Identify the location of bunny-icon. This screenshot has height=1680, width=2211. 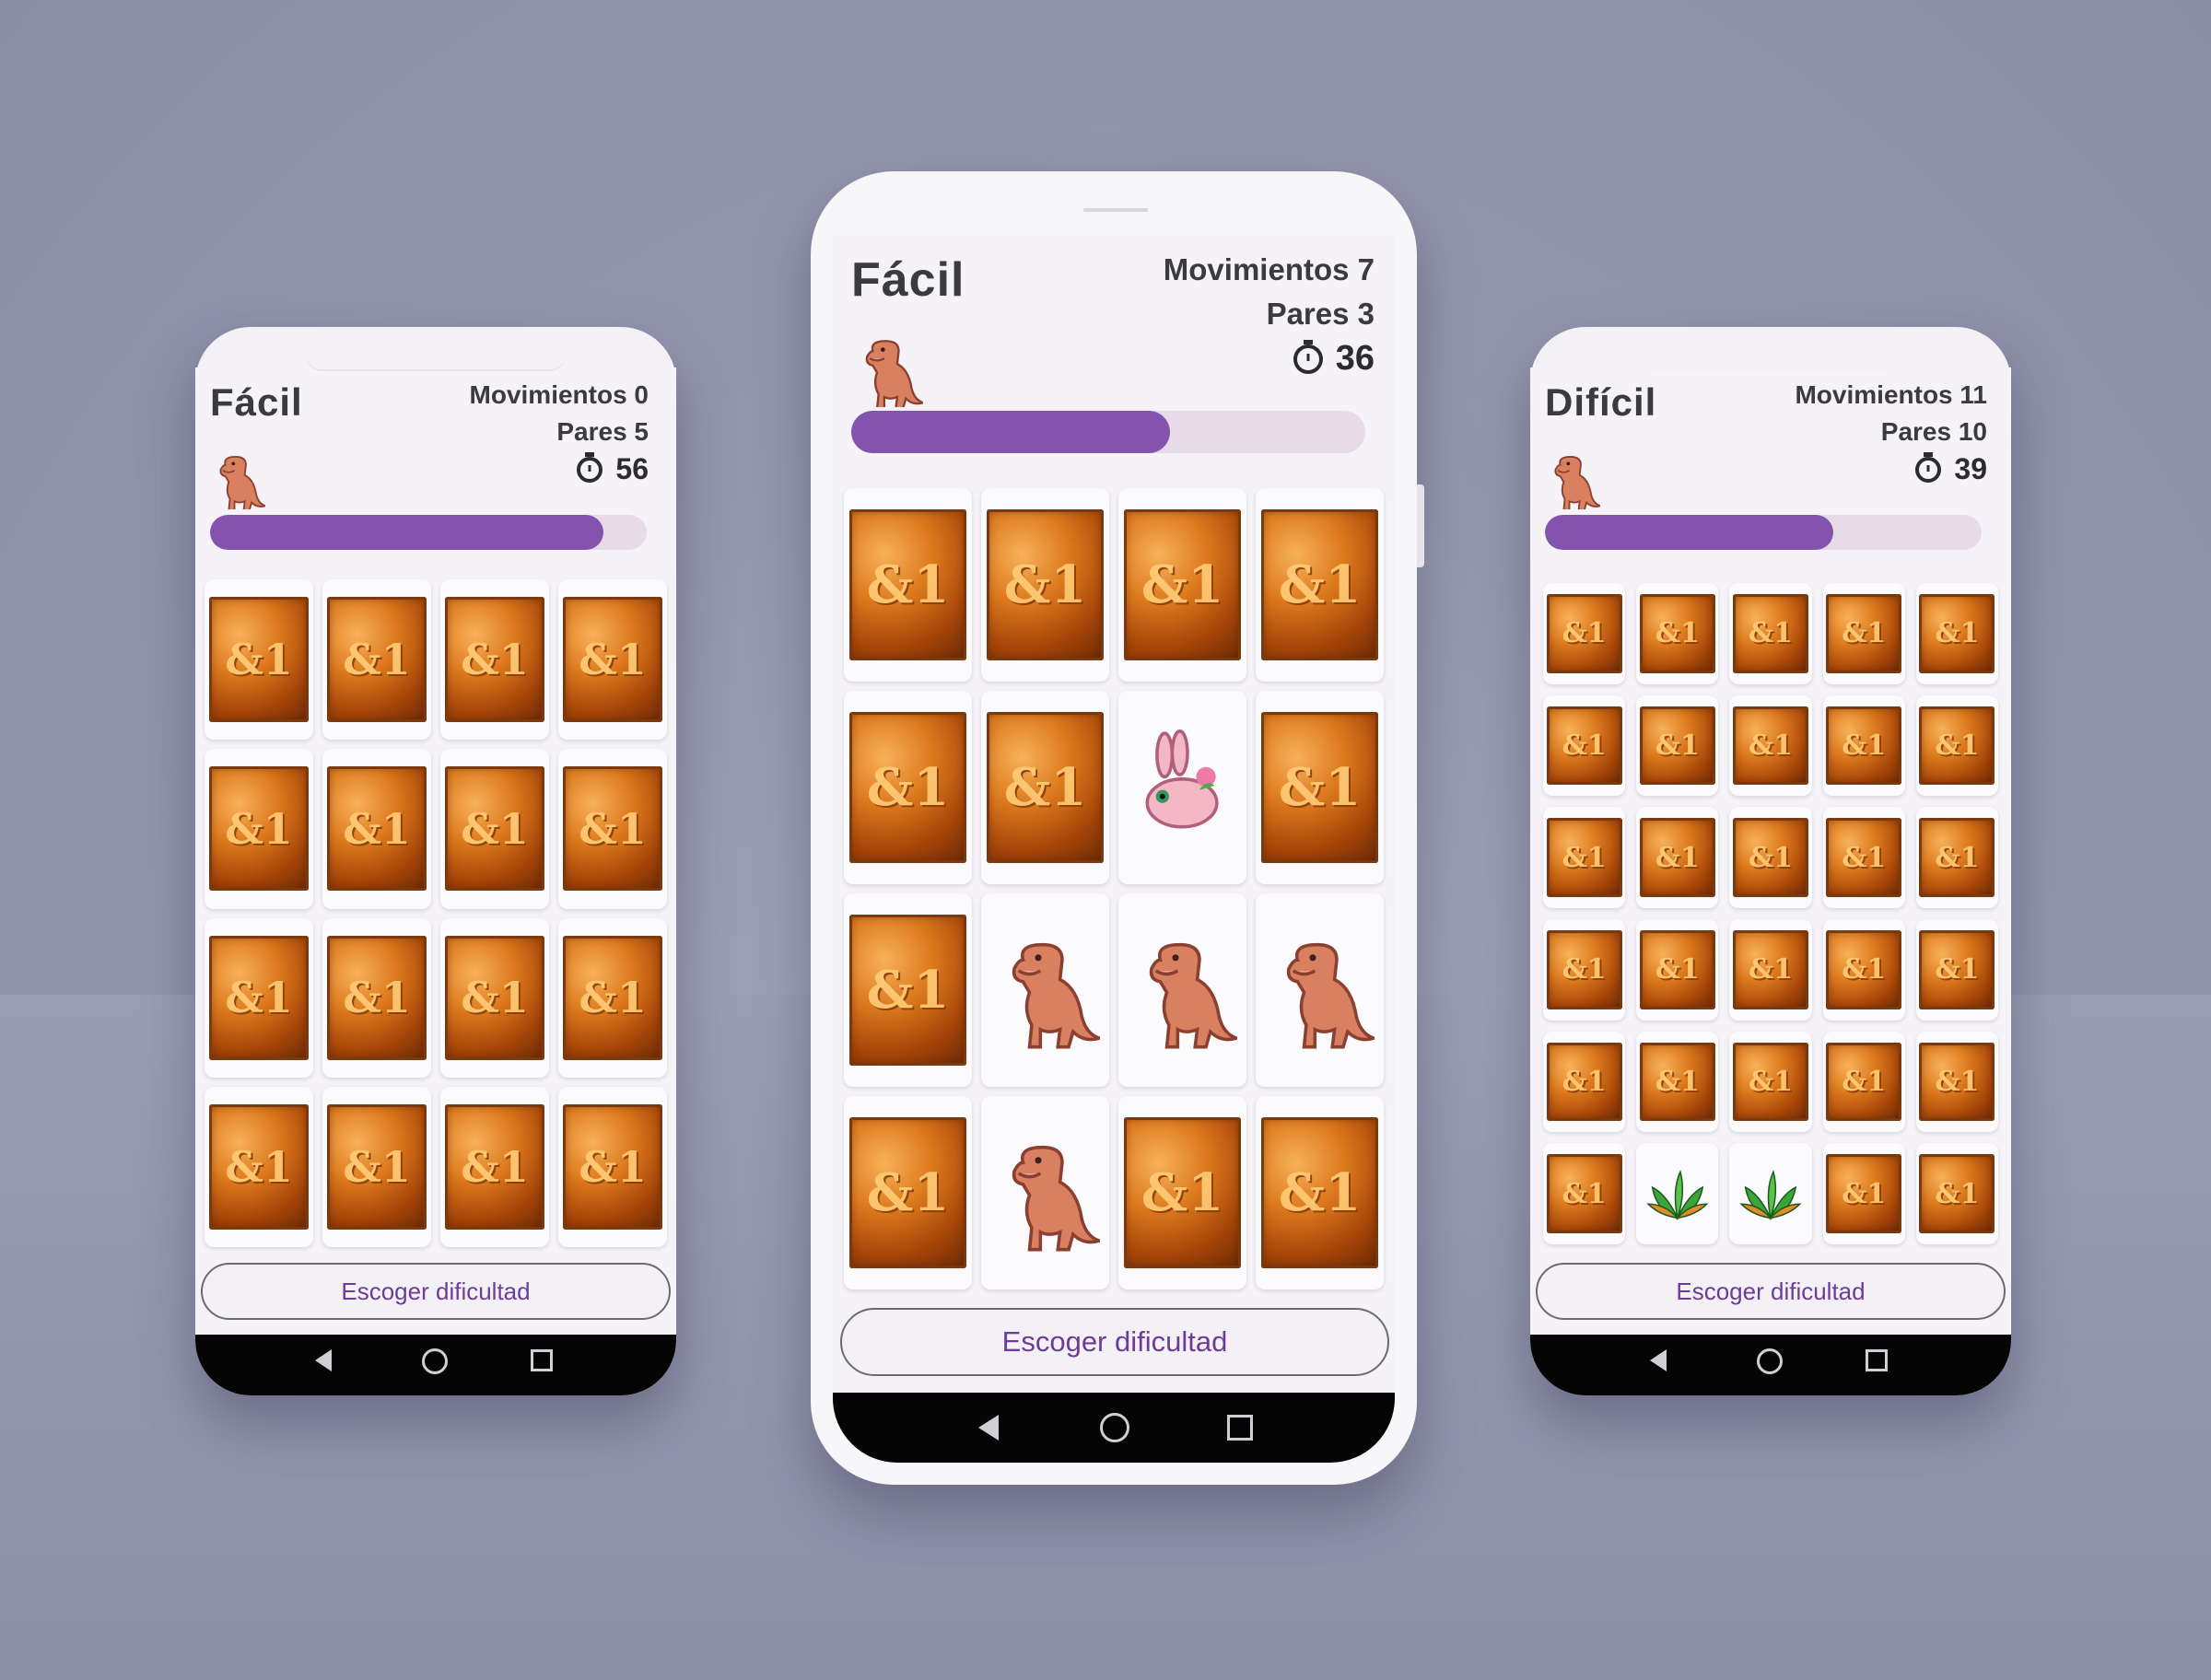
(1182, 779).